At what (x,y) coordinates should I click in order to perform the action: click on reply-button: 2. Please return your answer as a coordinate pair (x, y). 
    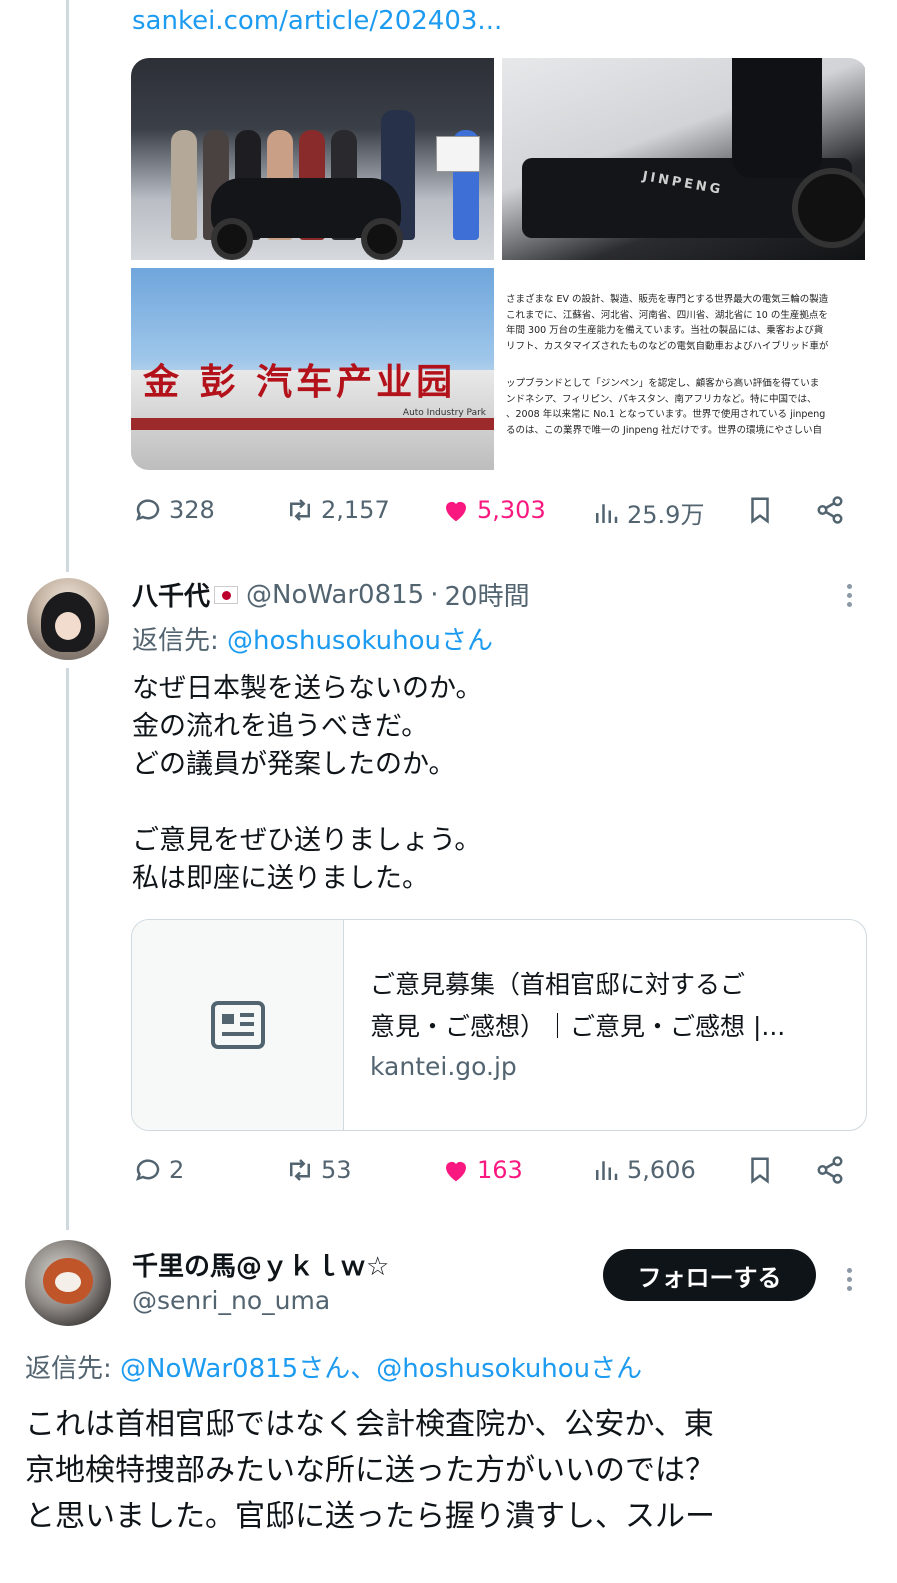
    Looking at the image, I should click on (158, 1170).